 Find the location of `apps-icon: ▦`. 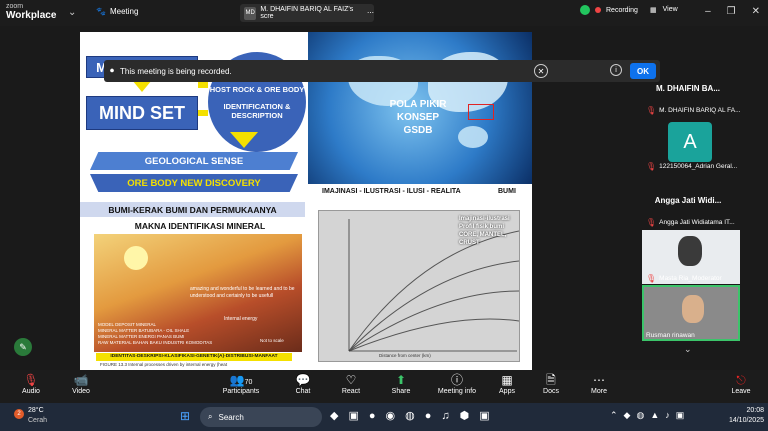

apps-icon: ▦ is located at coordinates (507, 380).